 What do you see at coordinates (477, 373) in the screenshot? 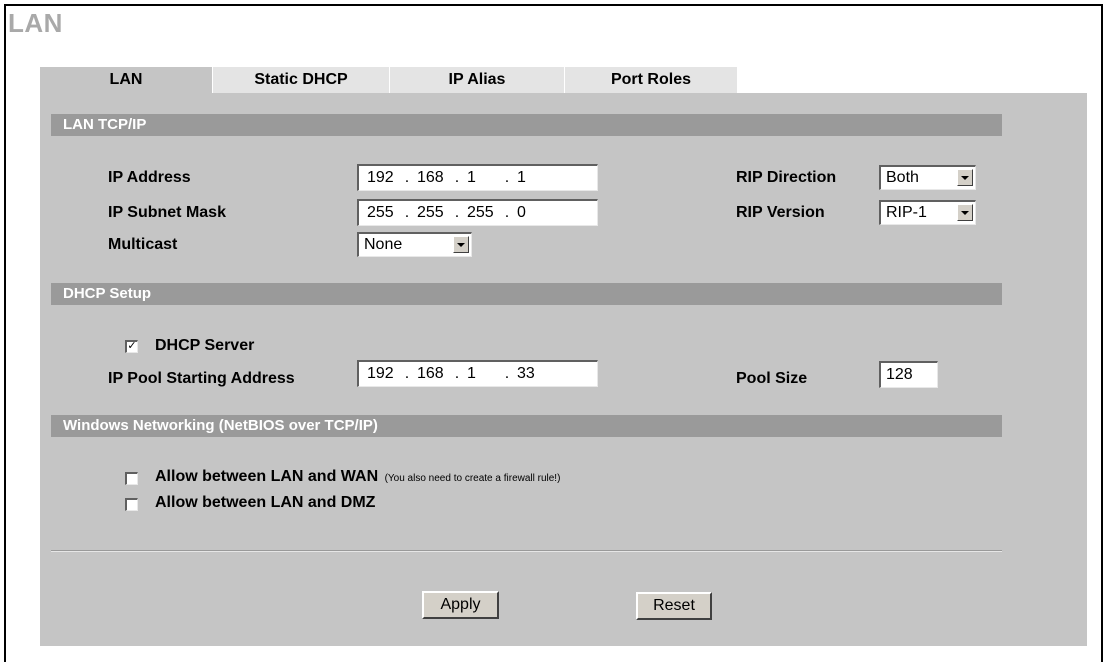
I see `pool-start-field: 192. 168. 1. 33` at bounding box center [477, 373].